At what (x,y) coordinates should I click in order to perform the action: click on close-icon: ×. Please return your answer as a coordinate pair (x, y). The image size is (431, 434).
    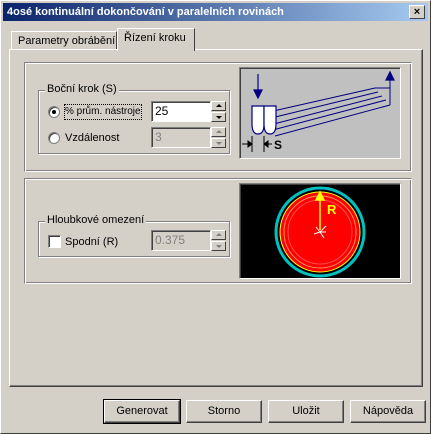
    Looking at the image, I should click on (417, 12).